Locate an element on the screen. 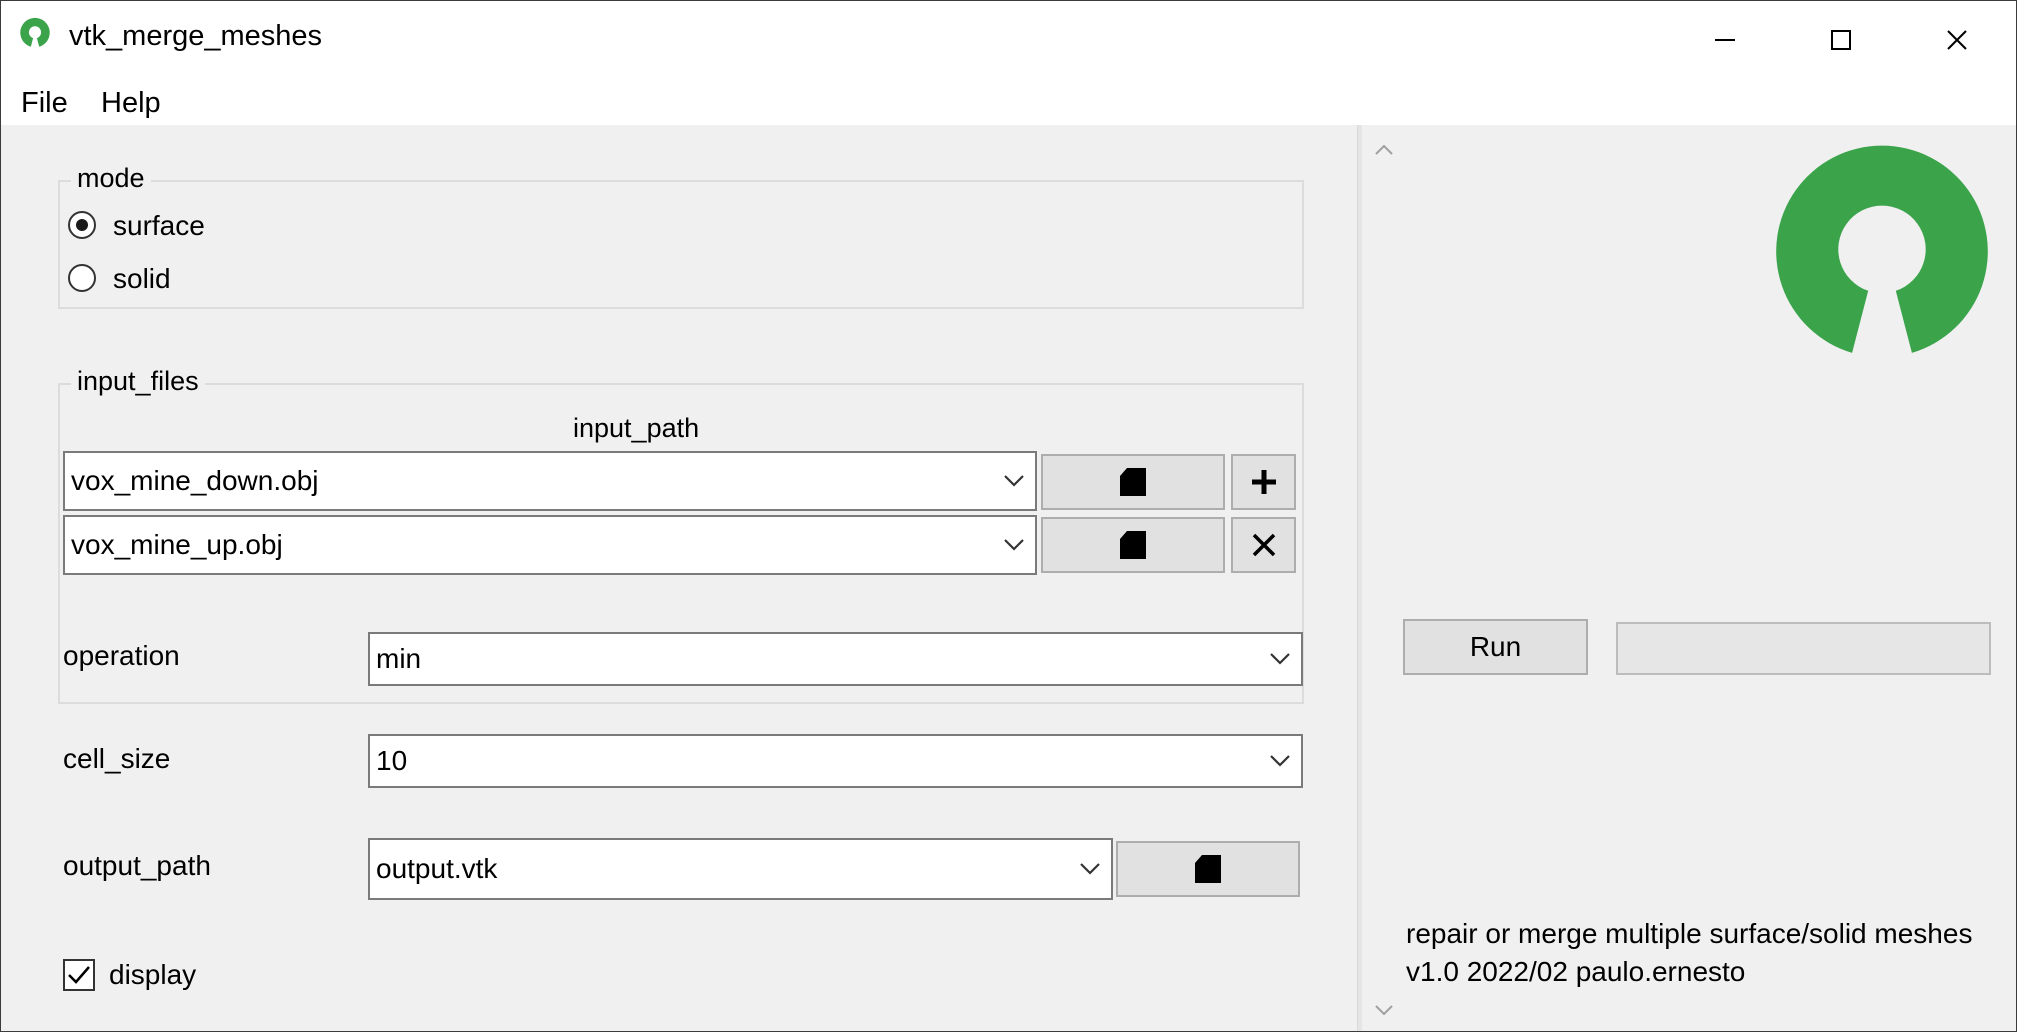 The height and width of the screenshot is (1032, 2017). input-files-group-title: input_files is located at coordinates (138, 381).